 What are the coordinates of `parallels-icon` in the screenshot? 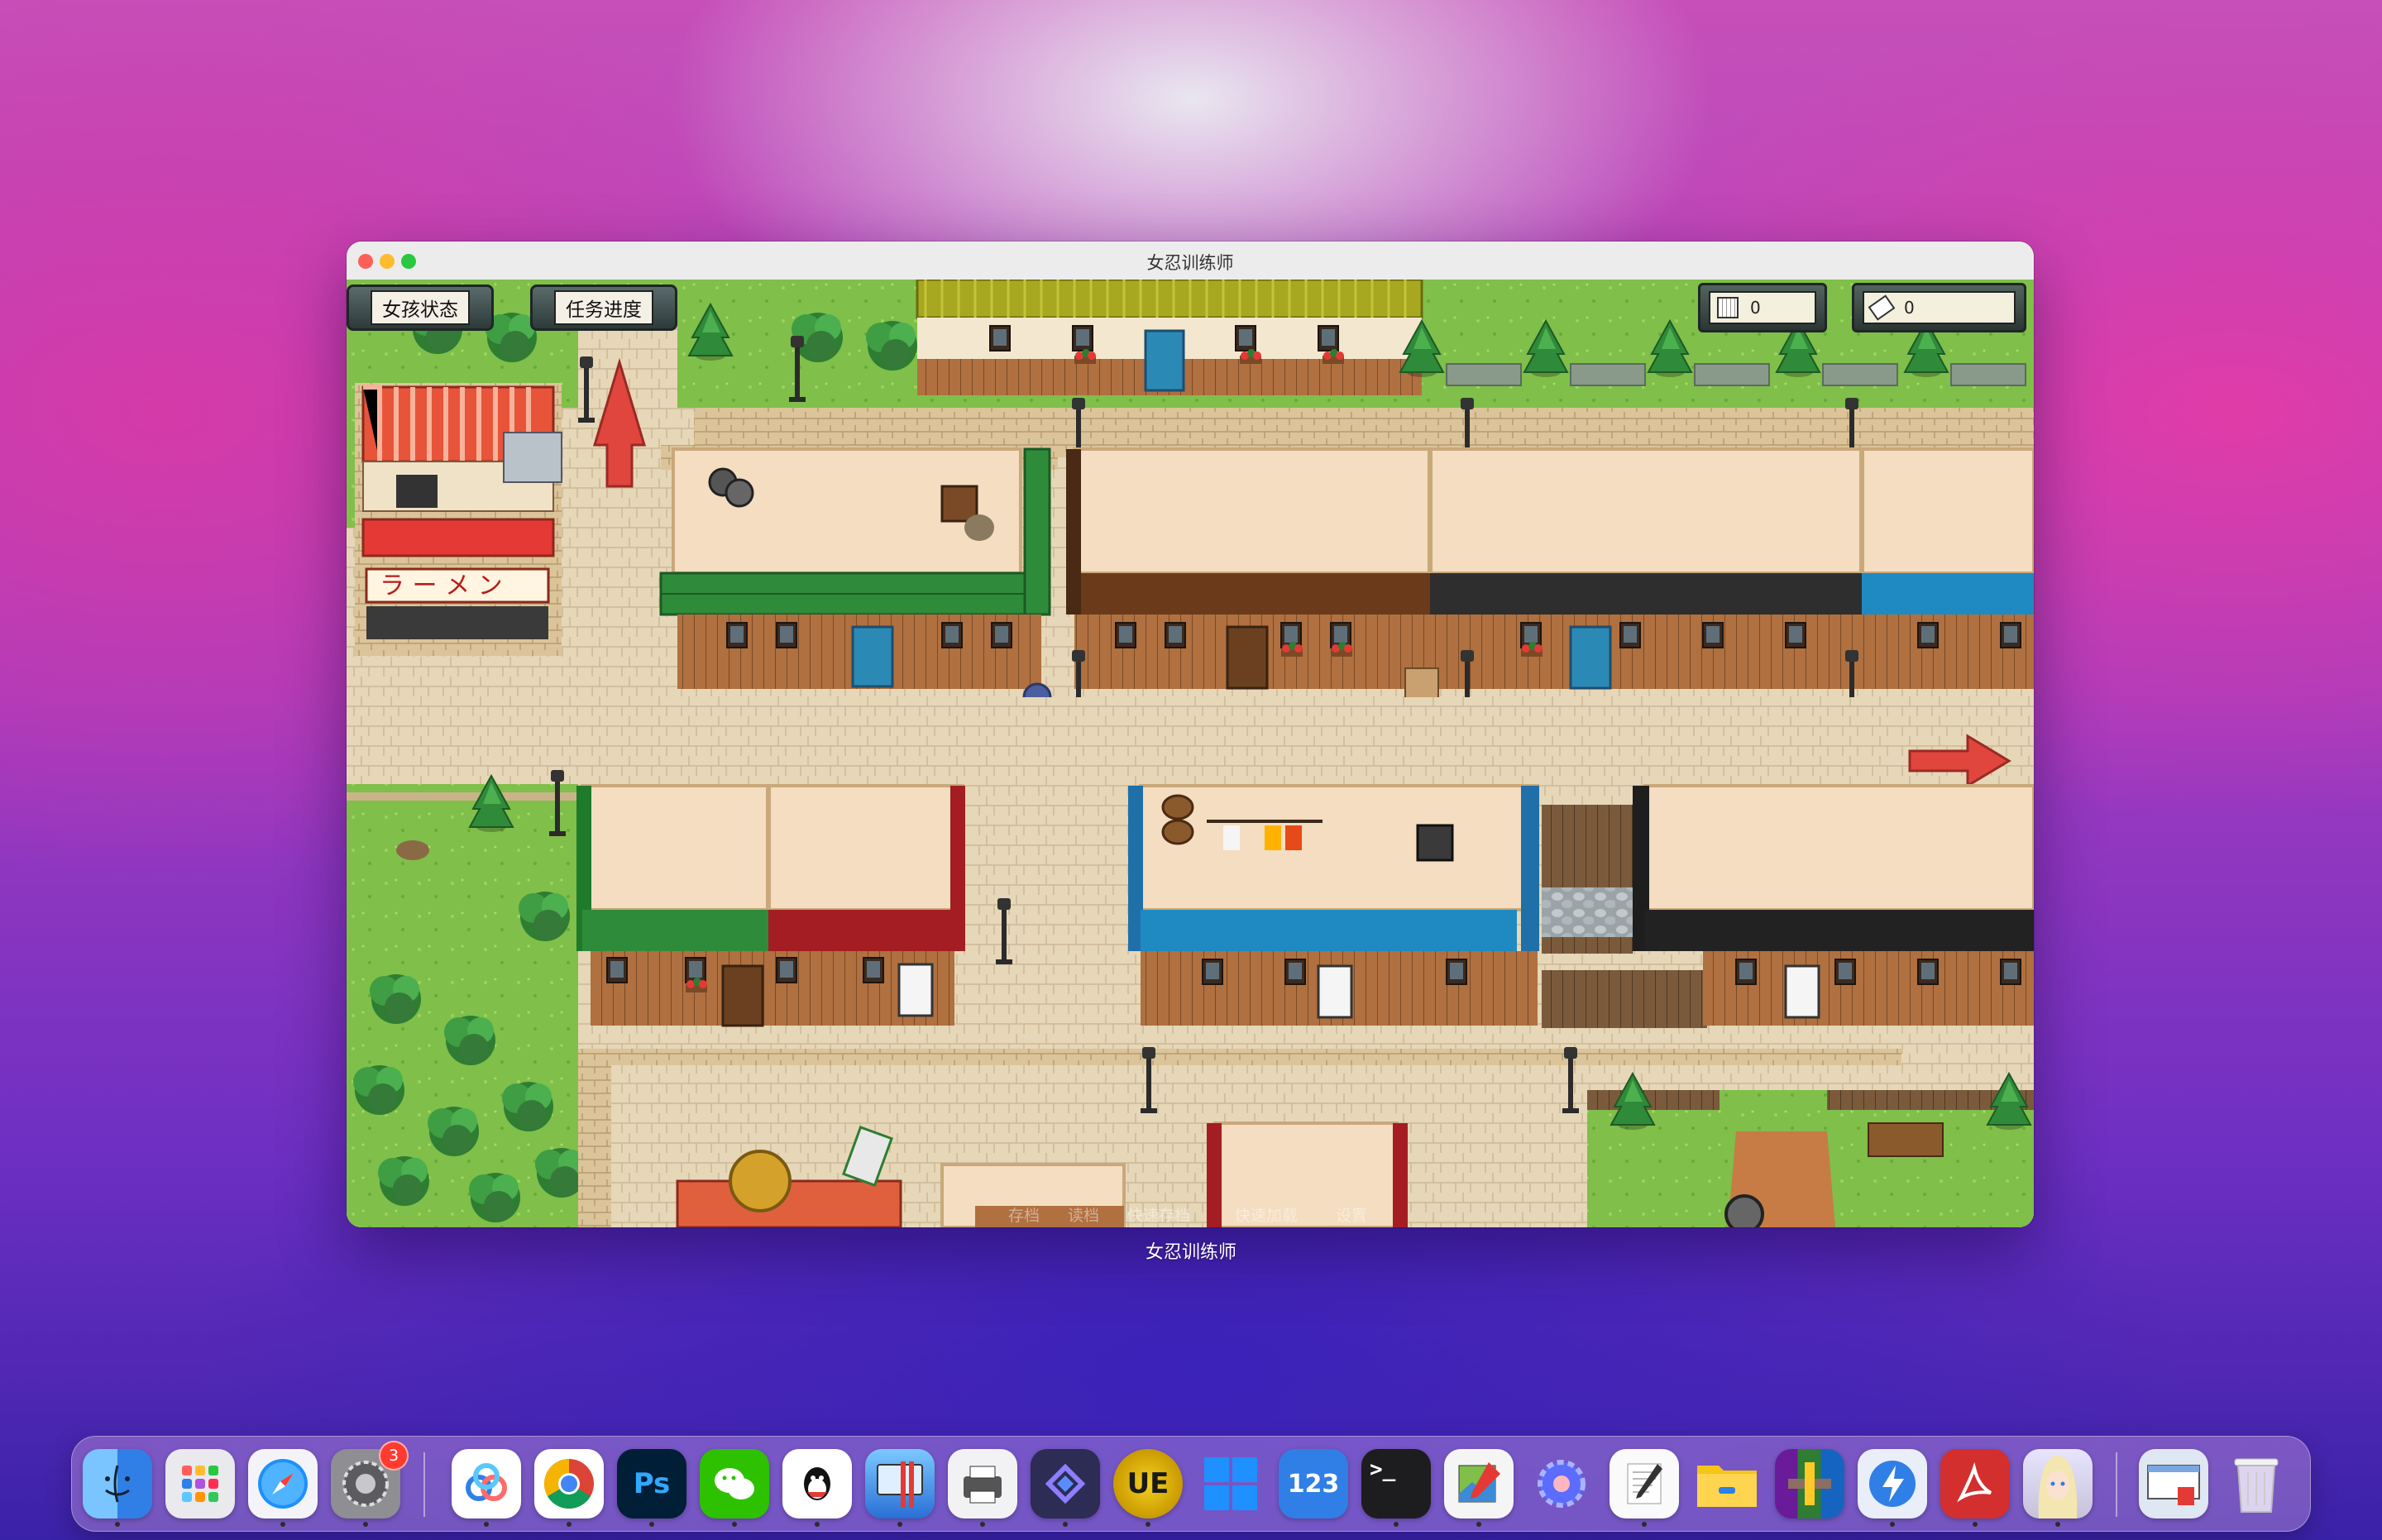 It's located at (900, 1483).